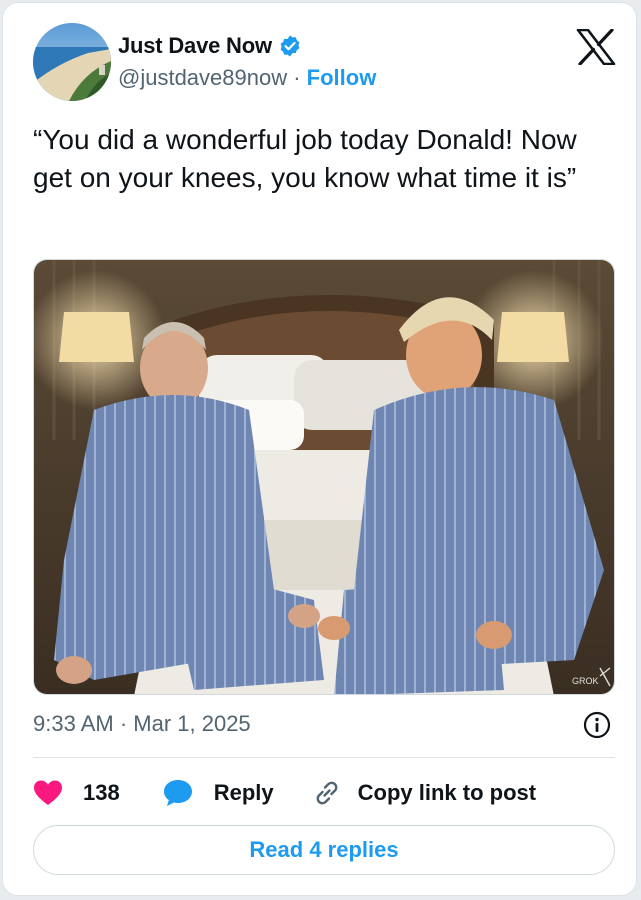  What do you see at coordinates (290, 46) in the screenshot?
I see `verified-badge-icon` at bounding box center [290, 46].